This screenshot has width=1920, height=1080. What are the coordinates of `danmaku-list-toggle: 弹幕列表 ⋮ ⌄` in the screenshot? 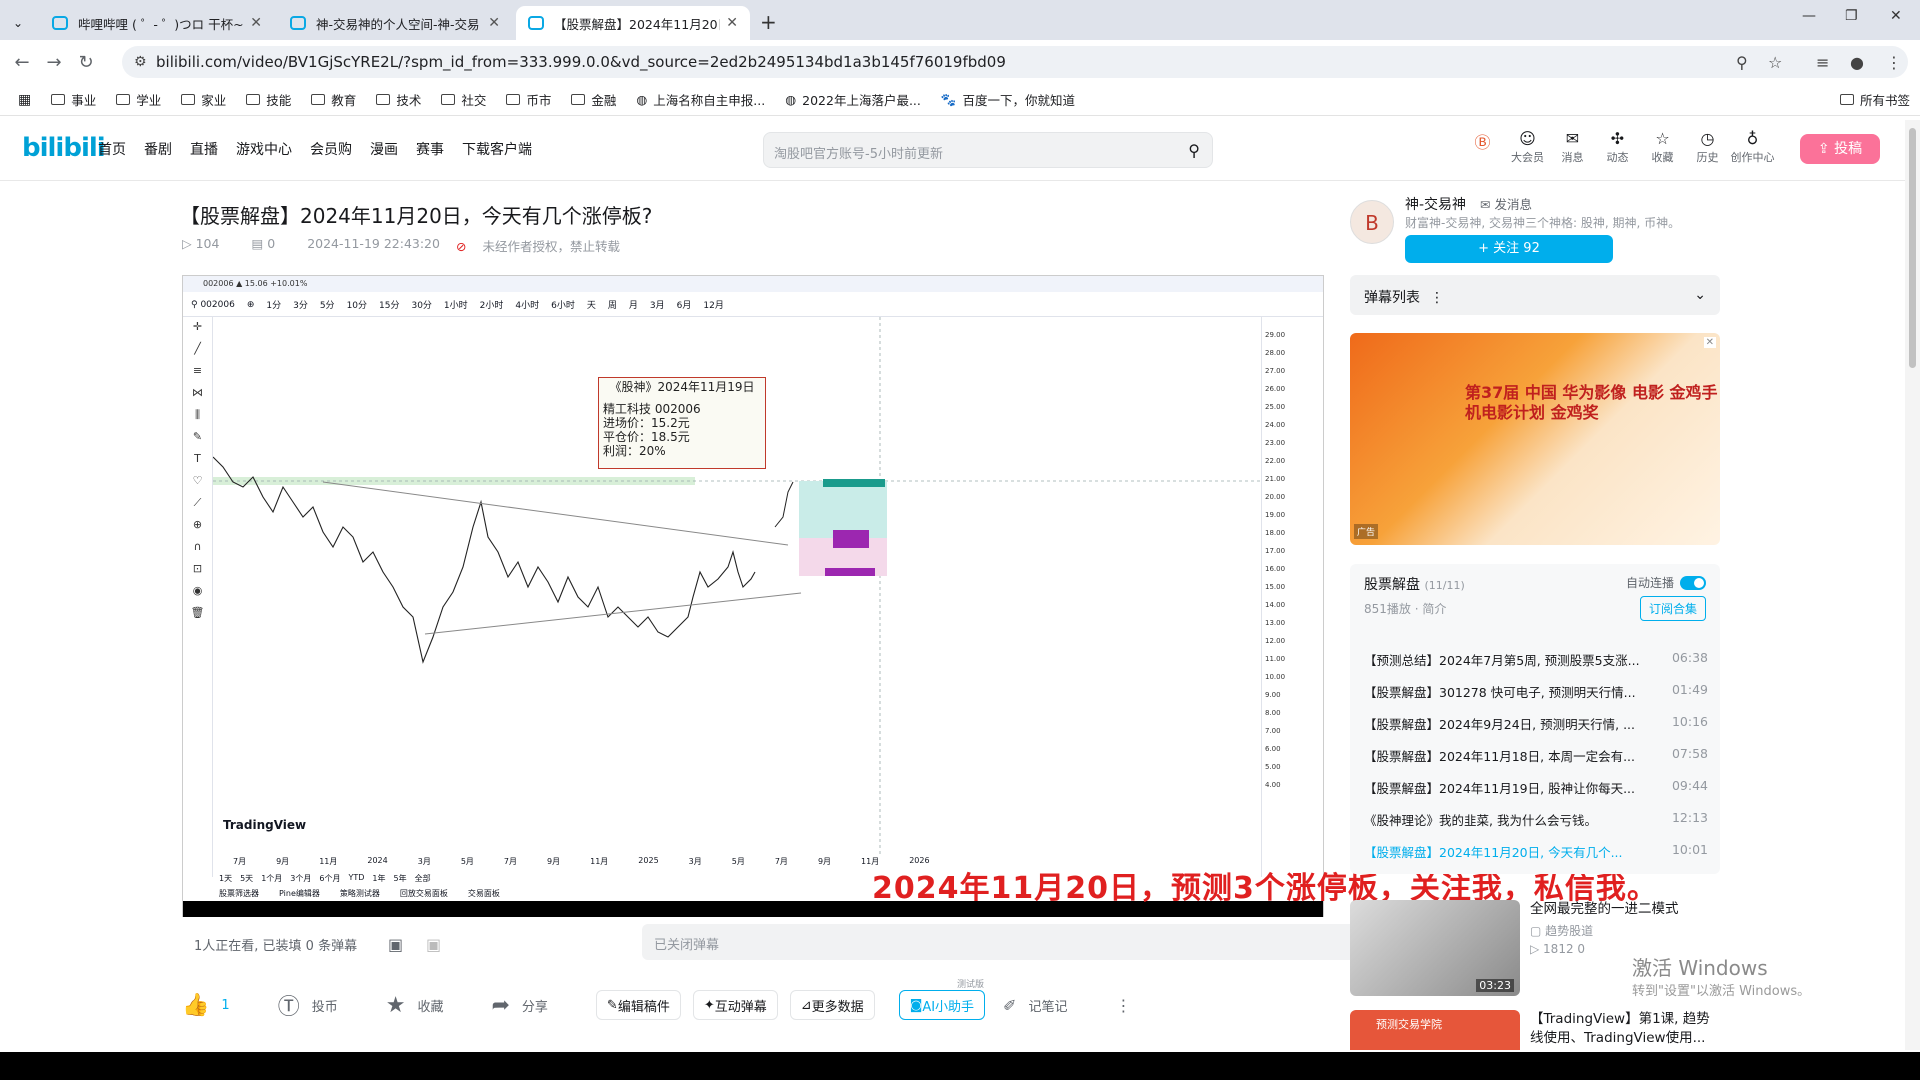 It's located at (1535, 295).